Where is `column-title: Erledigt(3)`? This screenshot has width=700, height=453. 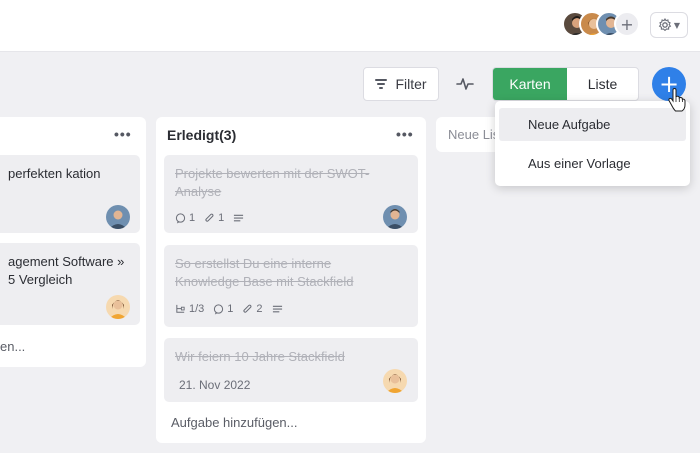
column-title: Erledigt(3) is located at coordinates (202, 135).